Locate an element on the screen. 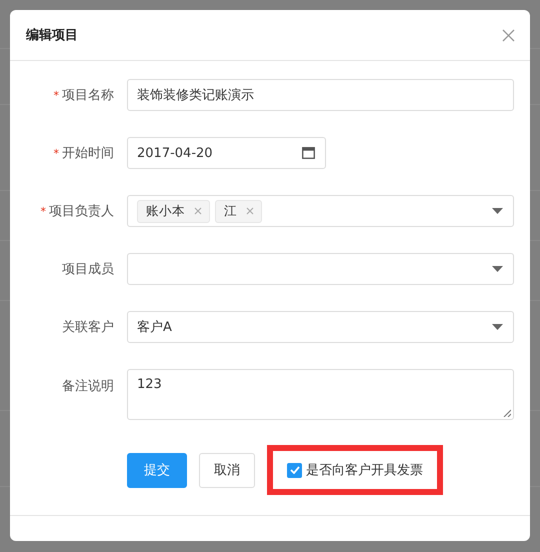 Image resolution: width=540 pixels, height=552 pixels. checkbox-label: 是否向客户开具发票 is located at coordinates (364, 470).